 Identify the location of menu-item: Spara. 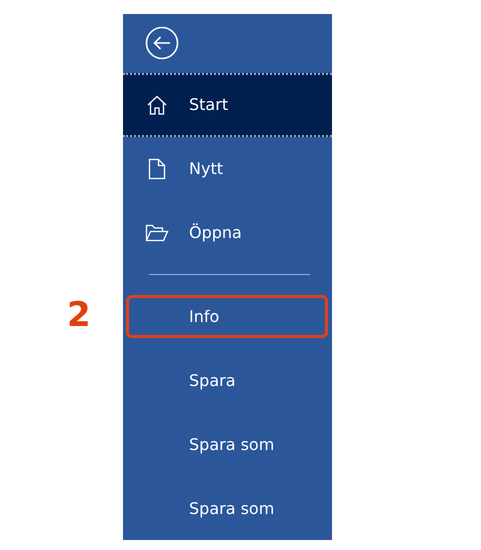
(227, 380).